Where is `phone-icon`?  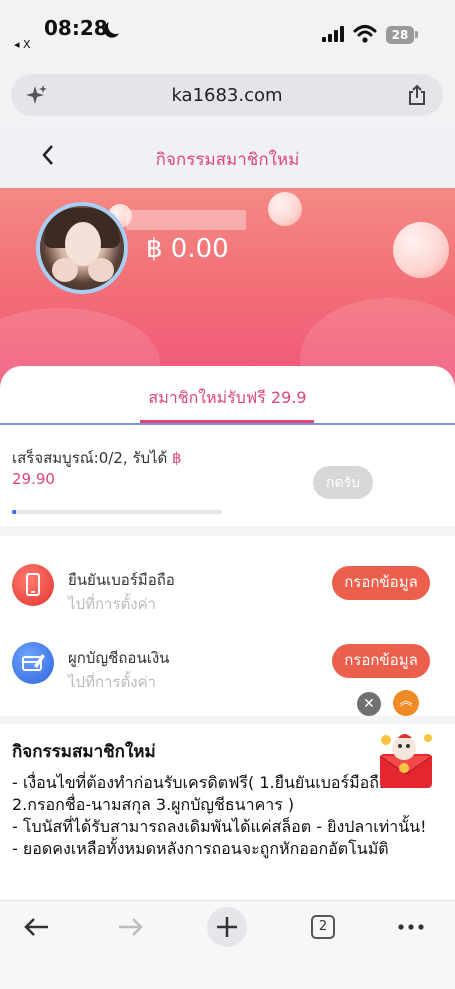 phone-icon is located at coordinates (33, 585).